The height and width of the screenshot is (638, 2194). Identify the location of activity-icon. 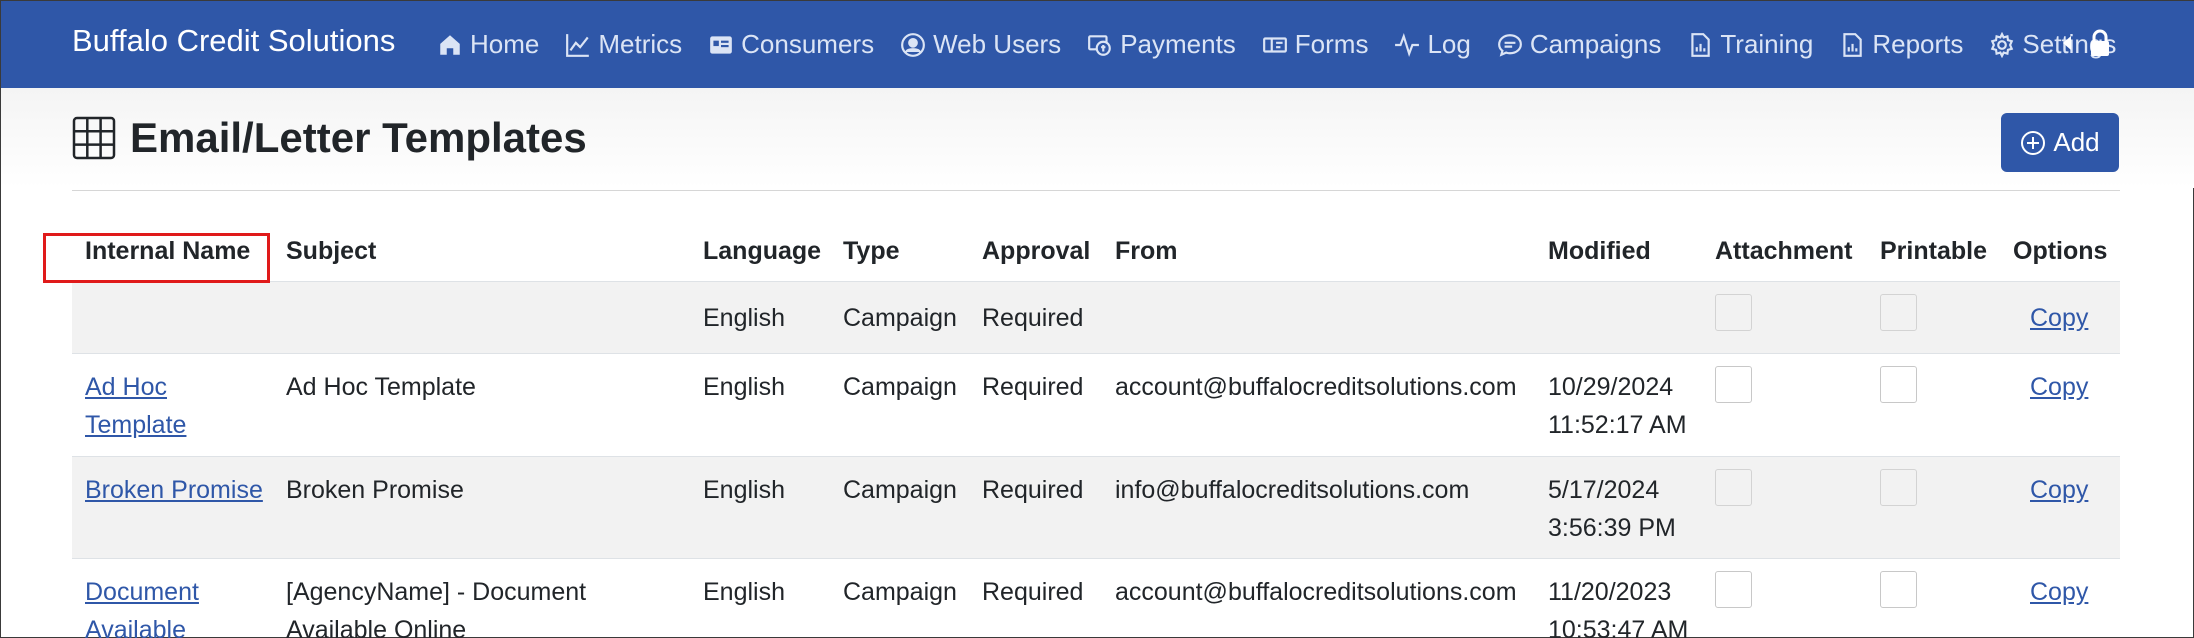
(1407, 44).